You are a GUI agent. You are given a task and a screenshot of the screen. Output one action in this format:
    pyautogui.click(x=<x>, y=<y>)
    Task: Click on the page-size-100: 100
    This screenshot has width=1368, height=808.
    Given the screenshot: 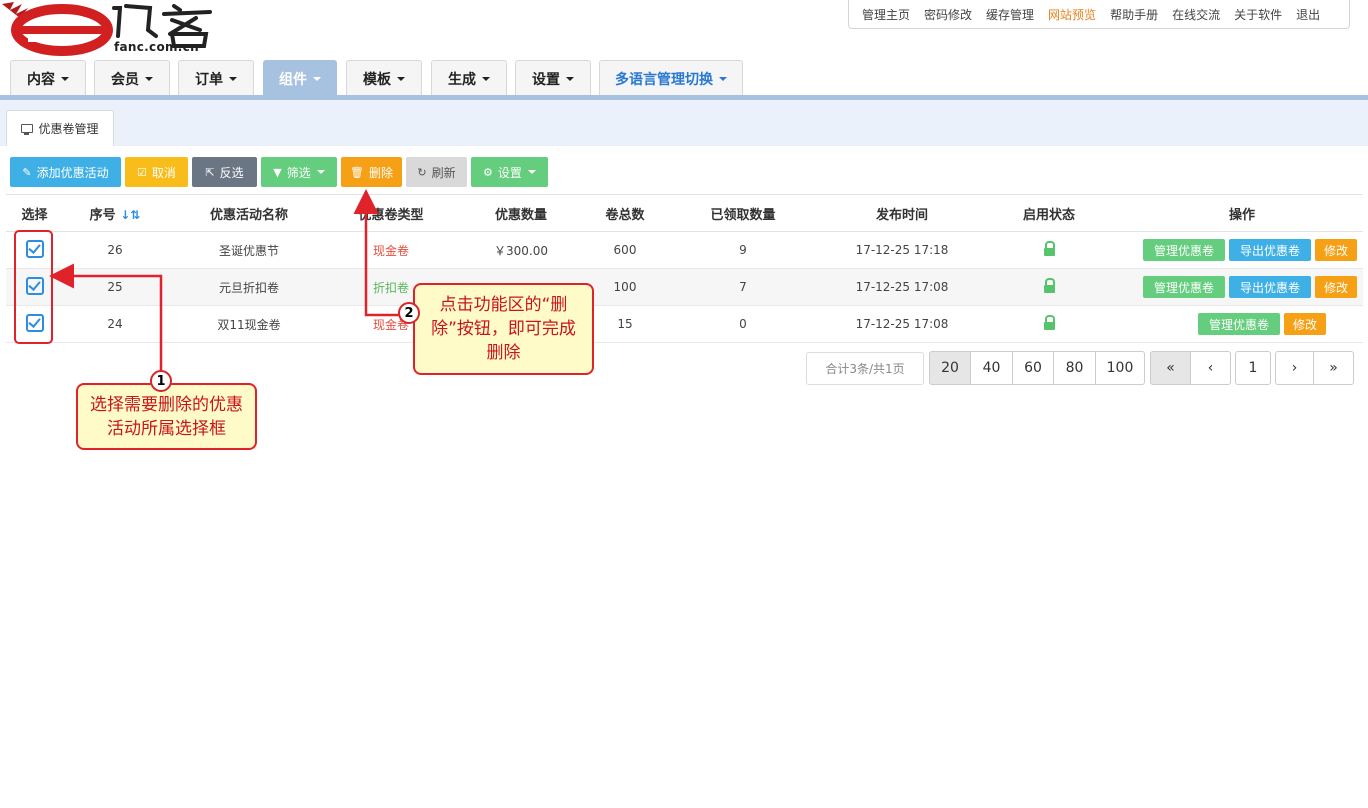 What is the action you would take?
    pyautogui.click(x=1120, y=368)
    